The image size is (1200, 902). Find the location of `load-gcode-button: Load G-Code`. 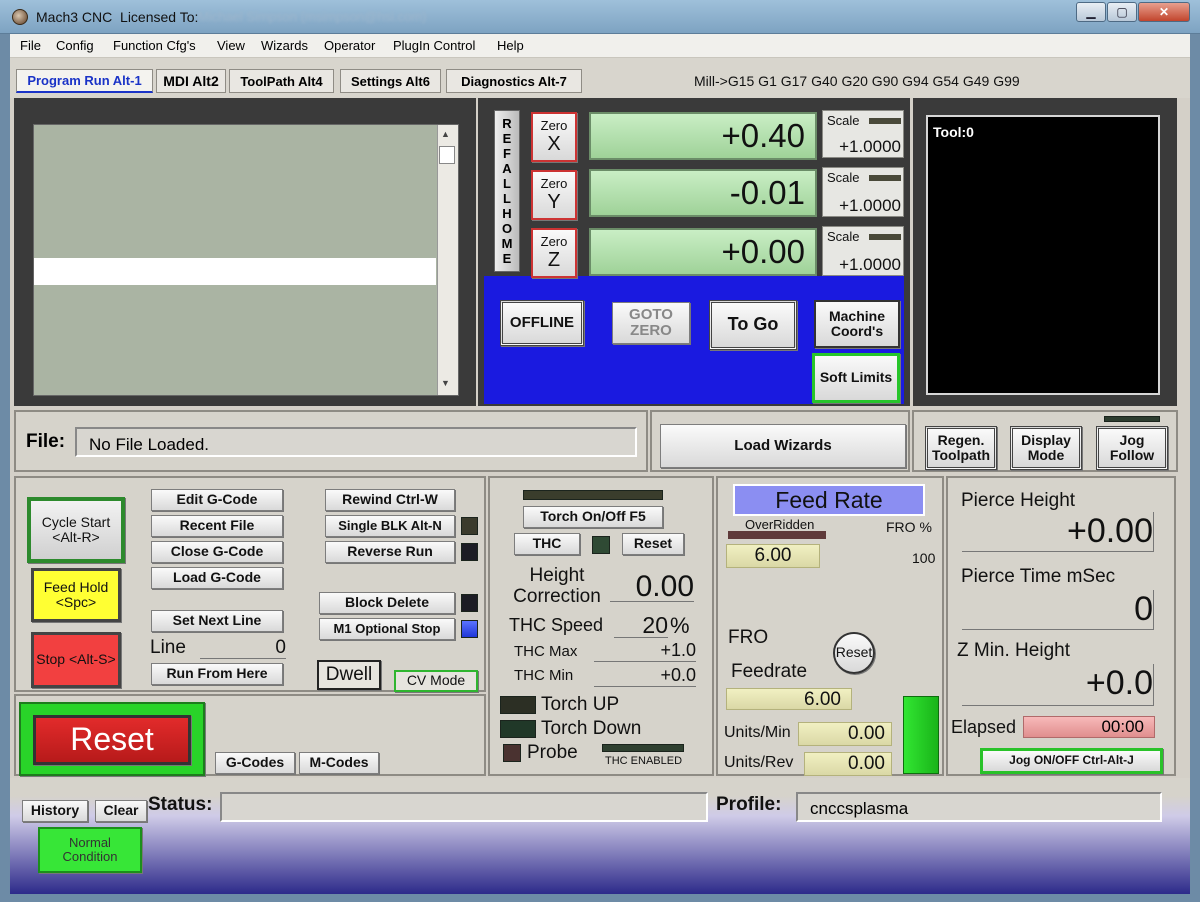

load-gcode-button: Load G-Code is located at coordinates (217, 578).